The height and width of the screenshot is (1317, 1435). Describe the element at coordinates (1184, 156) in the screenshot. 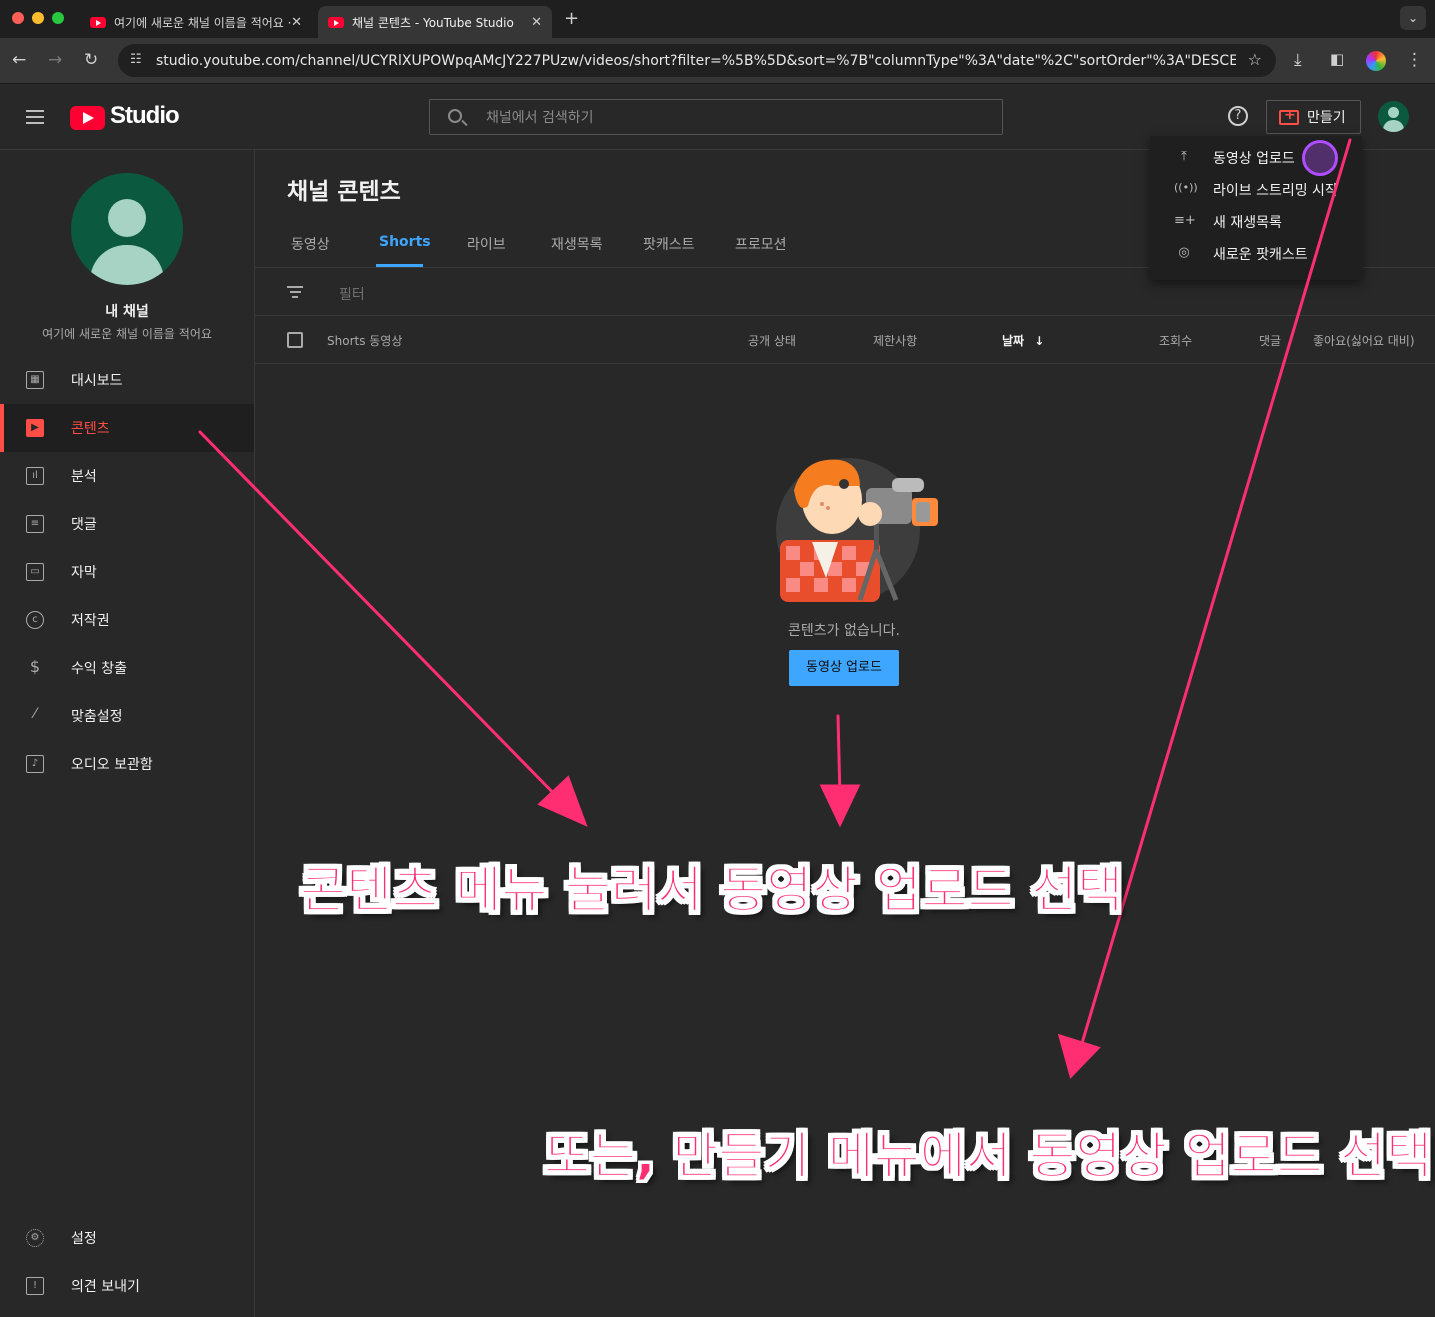

I see `upload-icon: ⤒` at that location.